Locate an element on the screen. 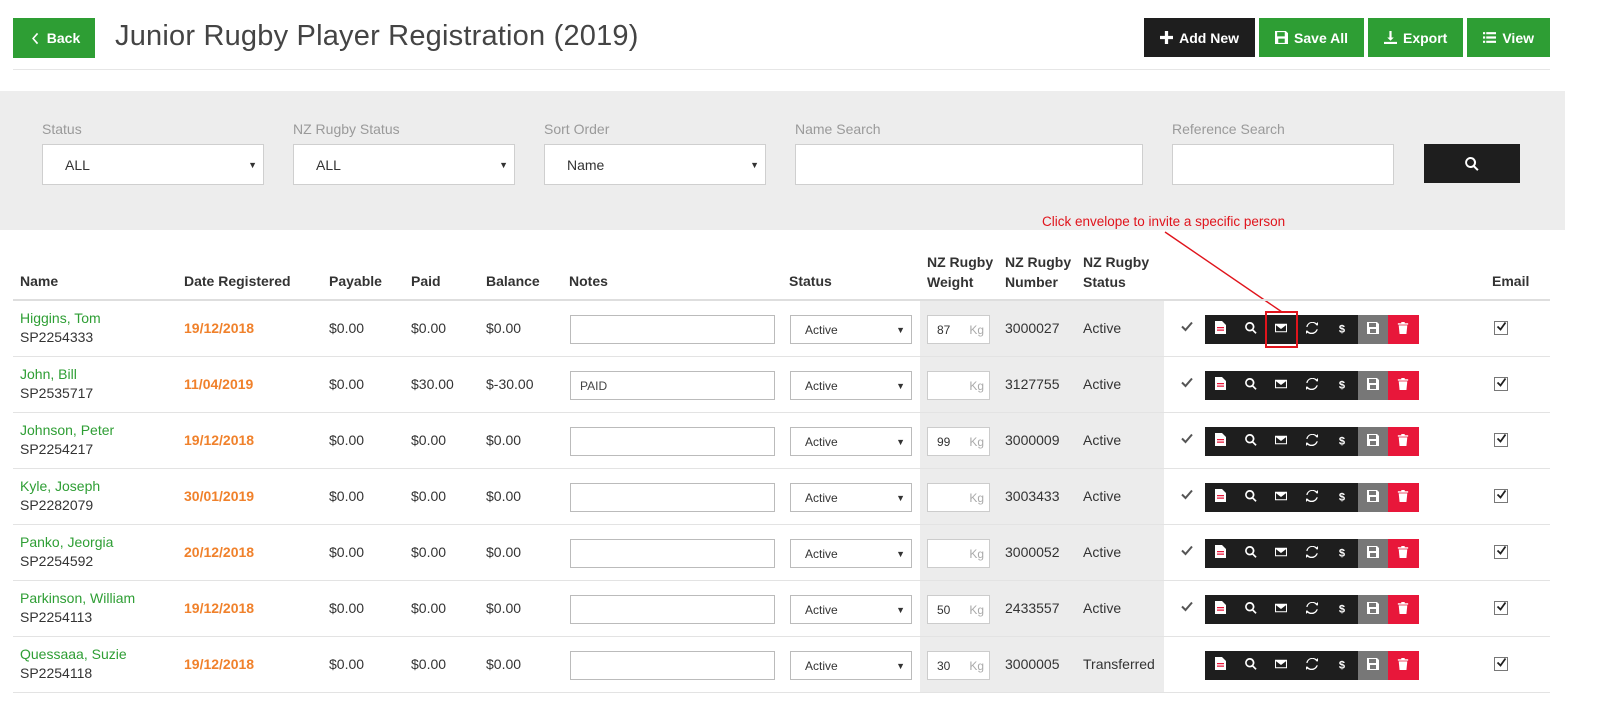 This screenshot has width=1601, height=728. paid-value: $30.00 is located at coordinates (432, 384).